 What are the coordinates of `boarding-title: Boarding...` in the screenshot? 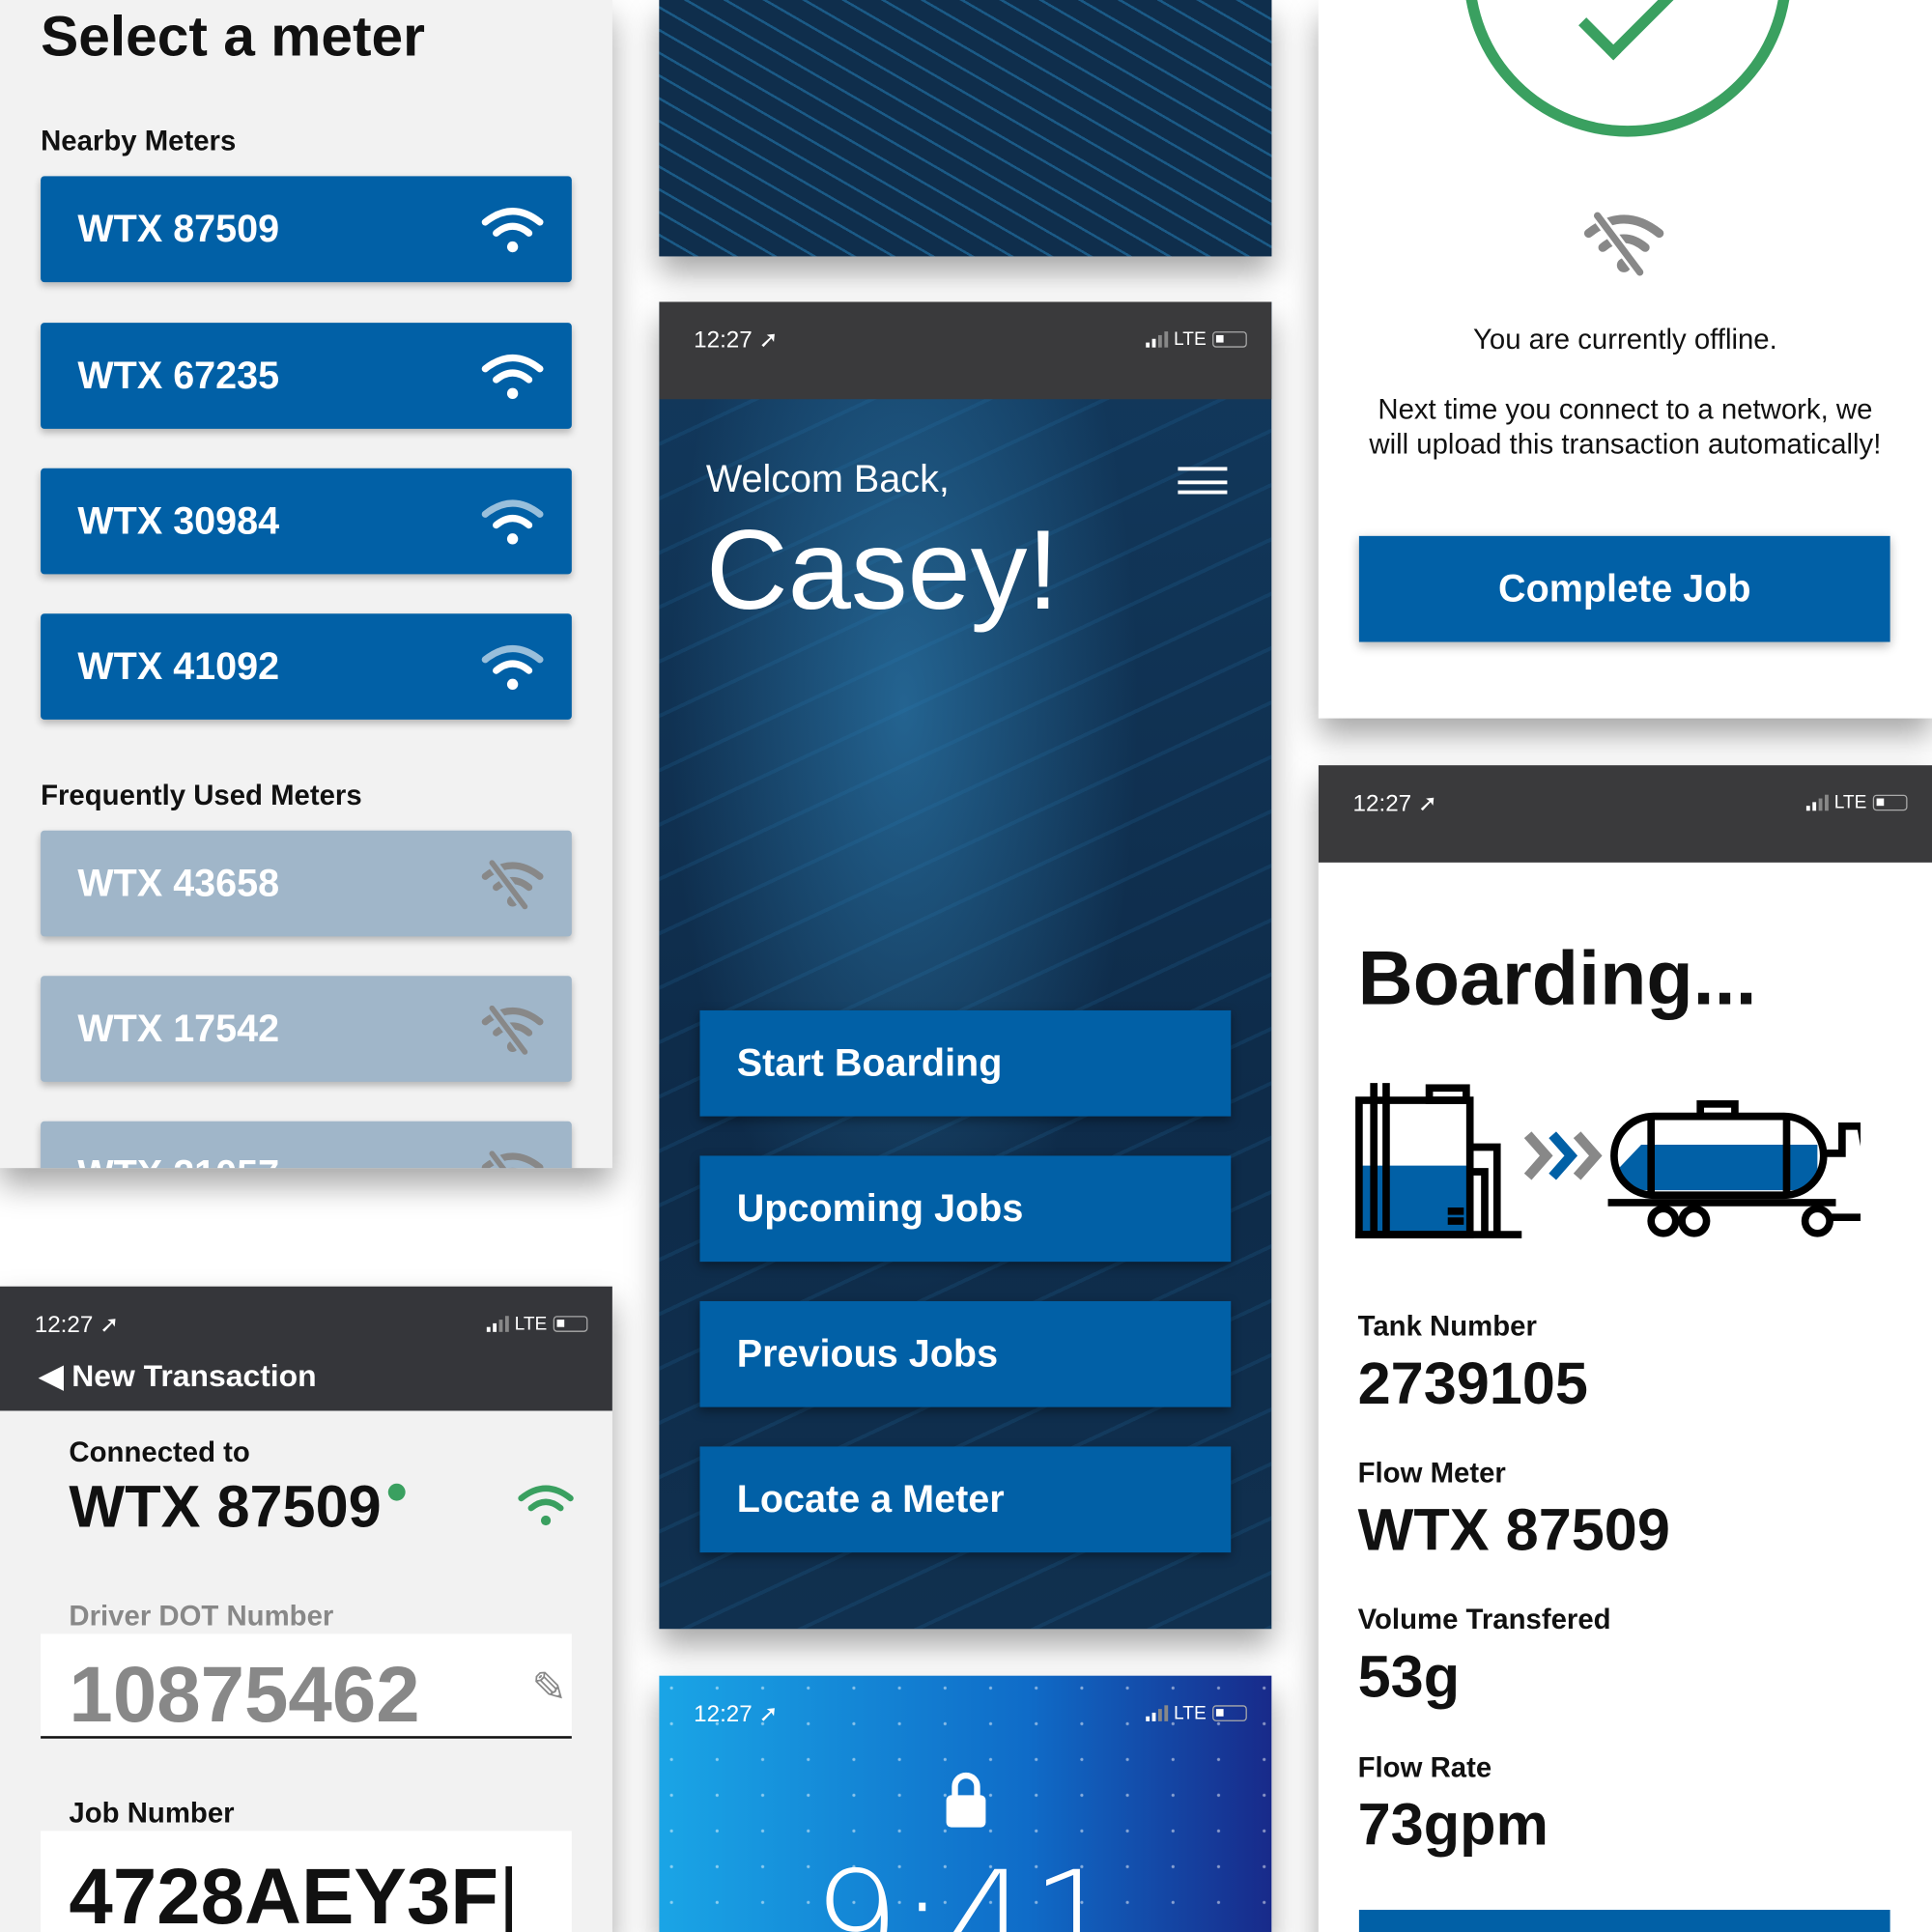 It's located at (1557, 979).